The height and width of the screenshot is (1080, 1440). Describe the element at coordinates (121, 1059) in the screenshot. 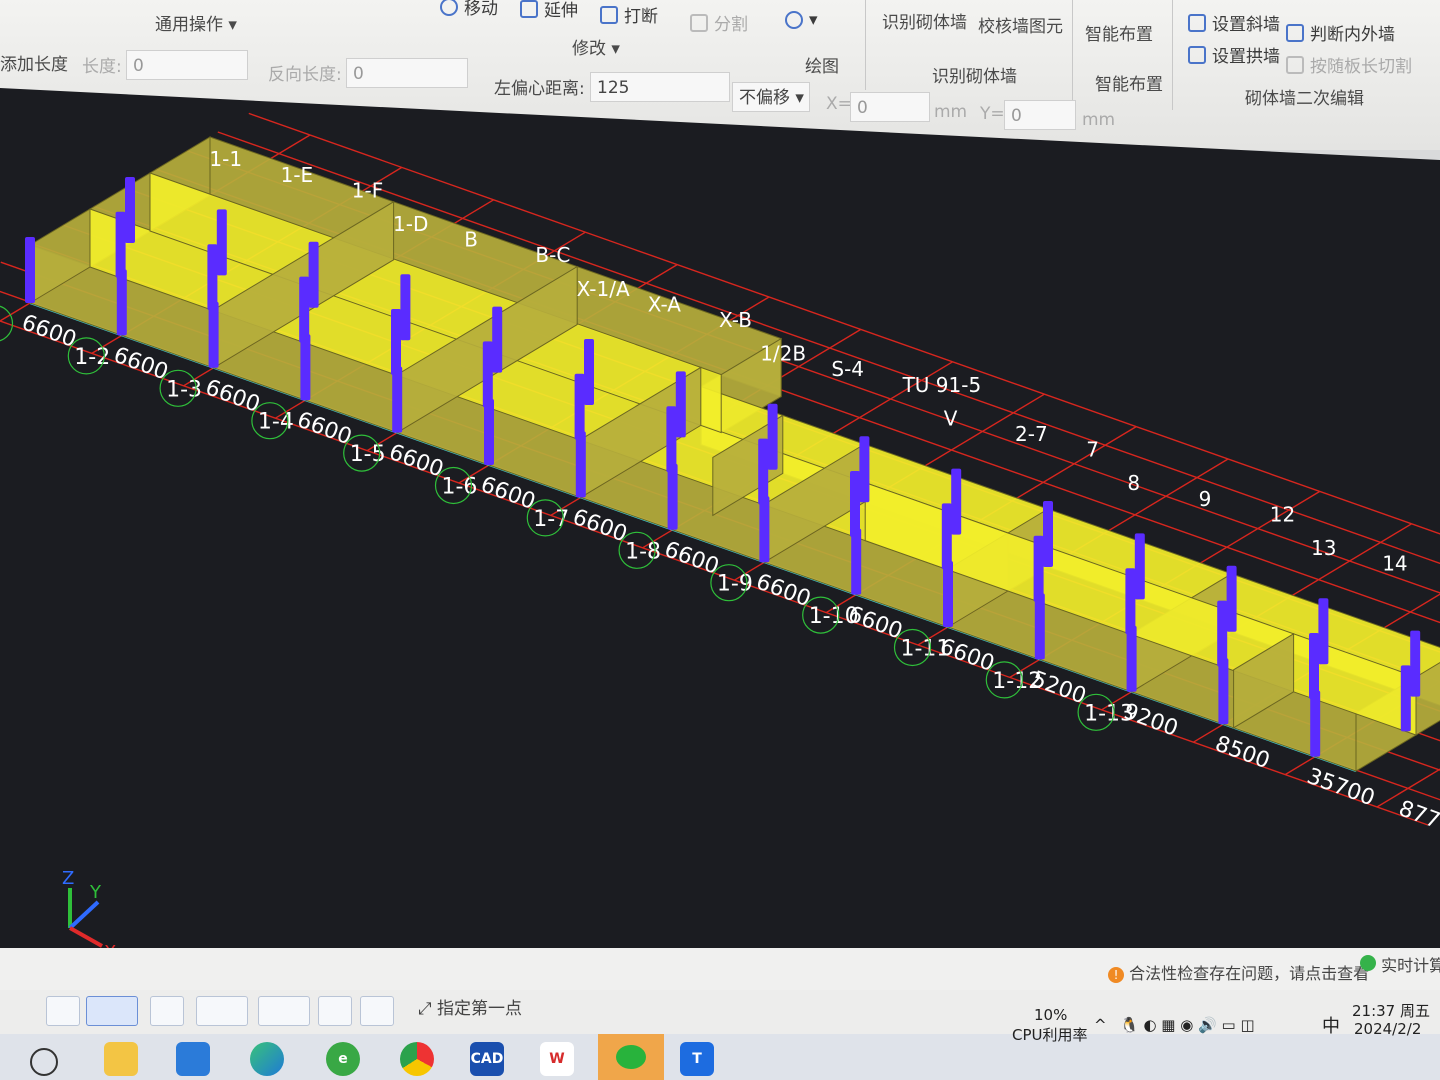

I see `explorer-icon` at that location.